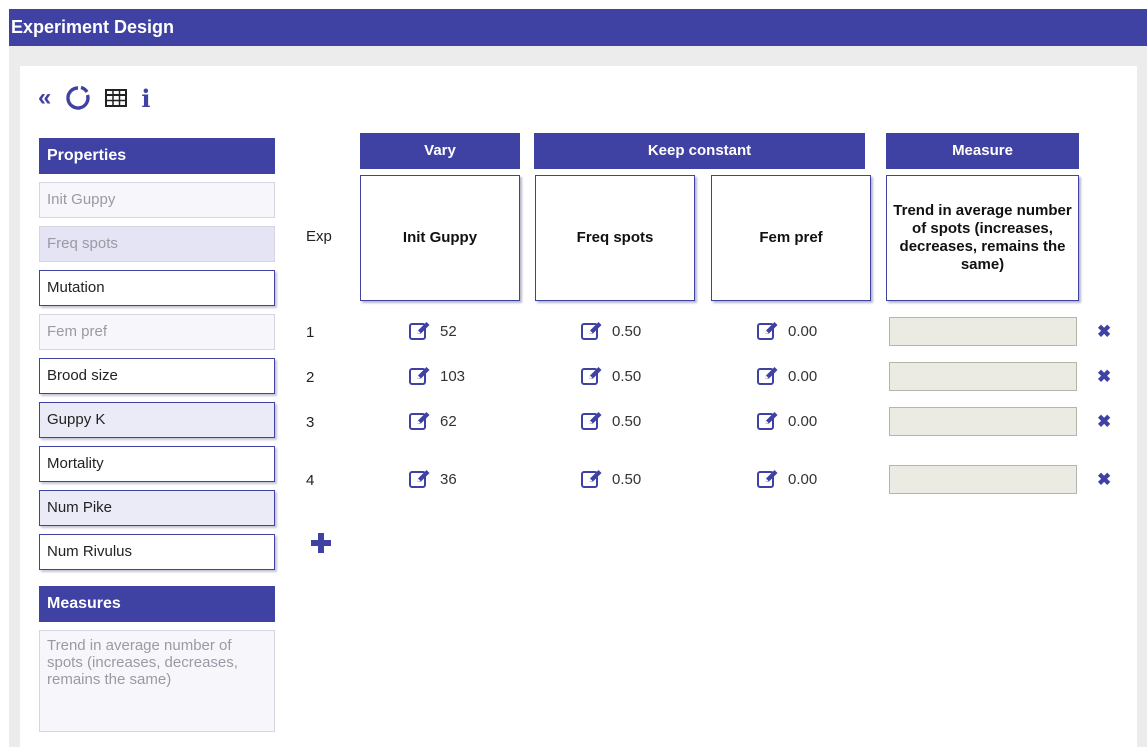 Image resolution: width=1147 pixels, height=747 pixels. Describe the element at coordinates (157, 332) in the screenshot. I see `property-fem-pref: Fem pref` at that location.